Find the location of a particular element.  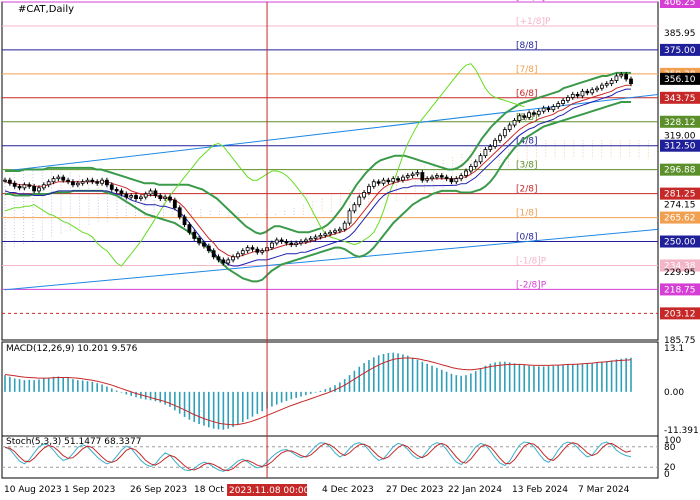

price-axis-tick: 385.95 is located at coordinates (680, 34).